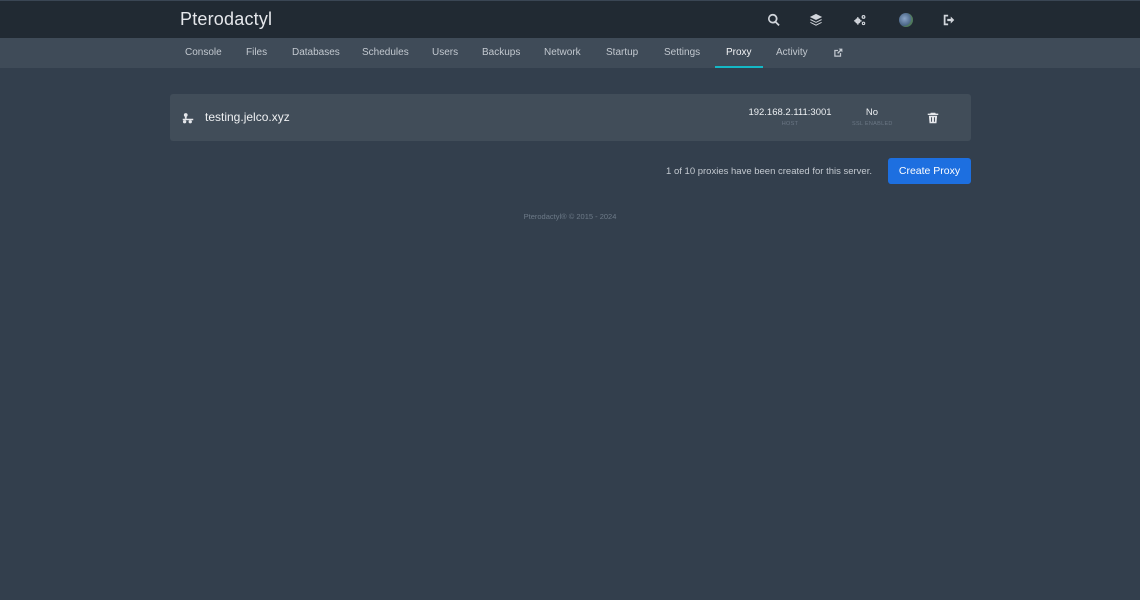 This screenshot has width=1140, height=600. I want to click on tab-startup: Startup, so click(622, 53).